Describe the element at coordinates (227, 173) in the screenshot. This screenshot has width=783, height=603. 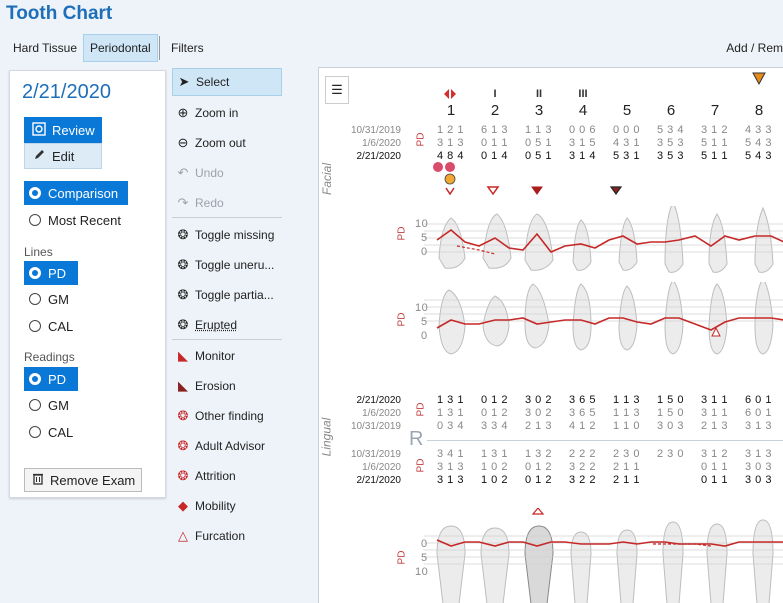
I see `tool-undo: ↶ Undo` at that location.